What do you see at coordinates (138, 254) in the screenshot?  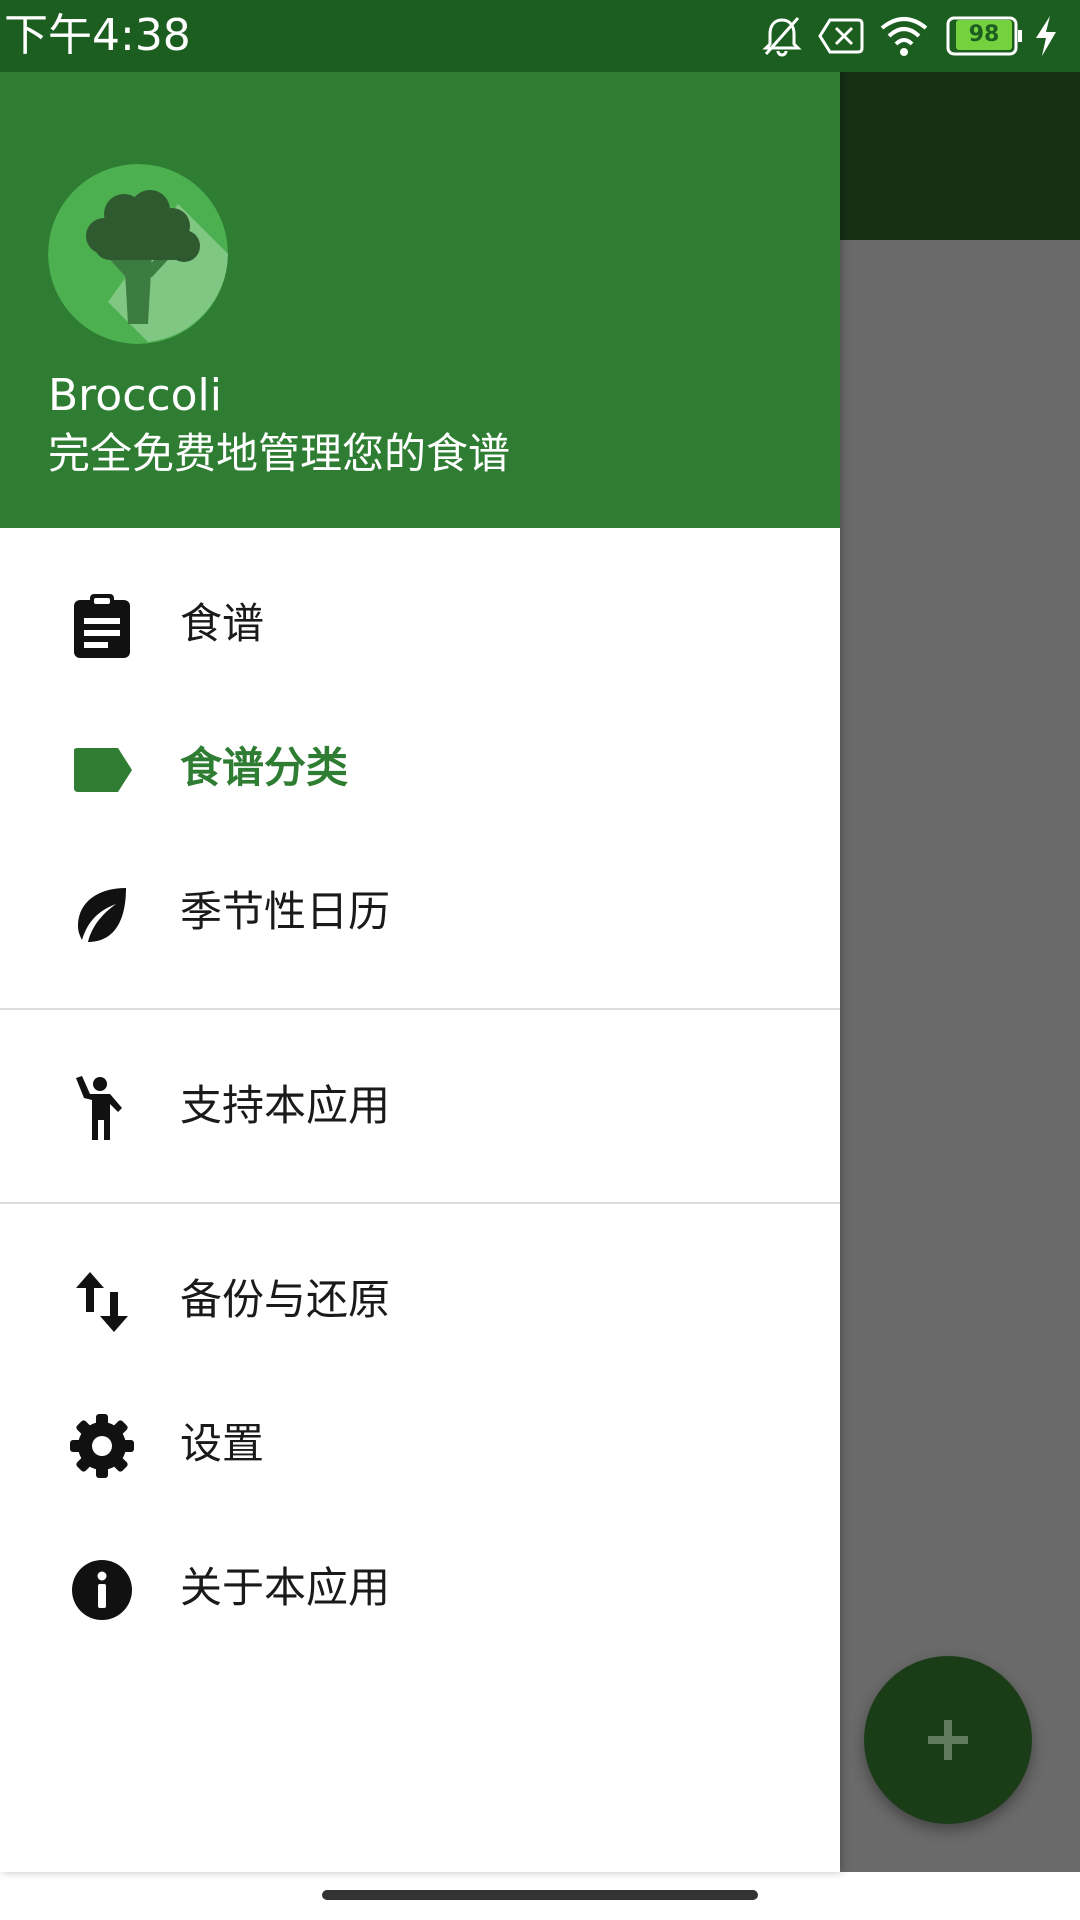 I see `broccoli-logo` at bounding box center [138, 254].